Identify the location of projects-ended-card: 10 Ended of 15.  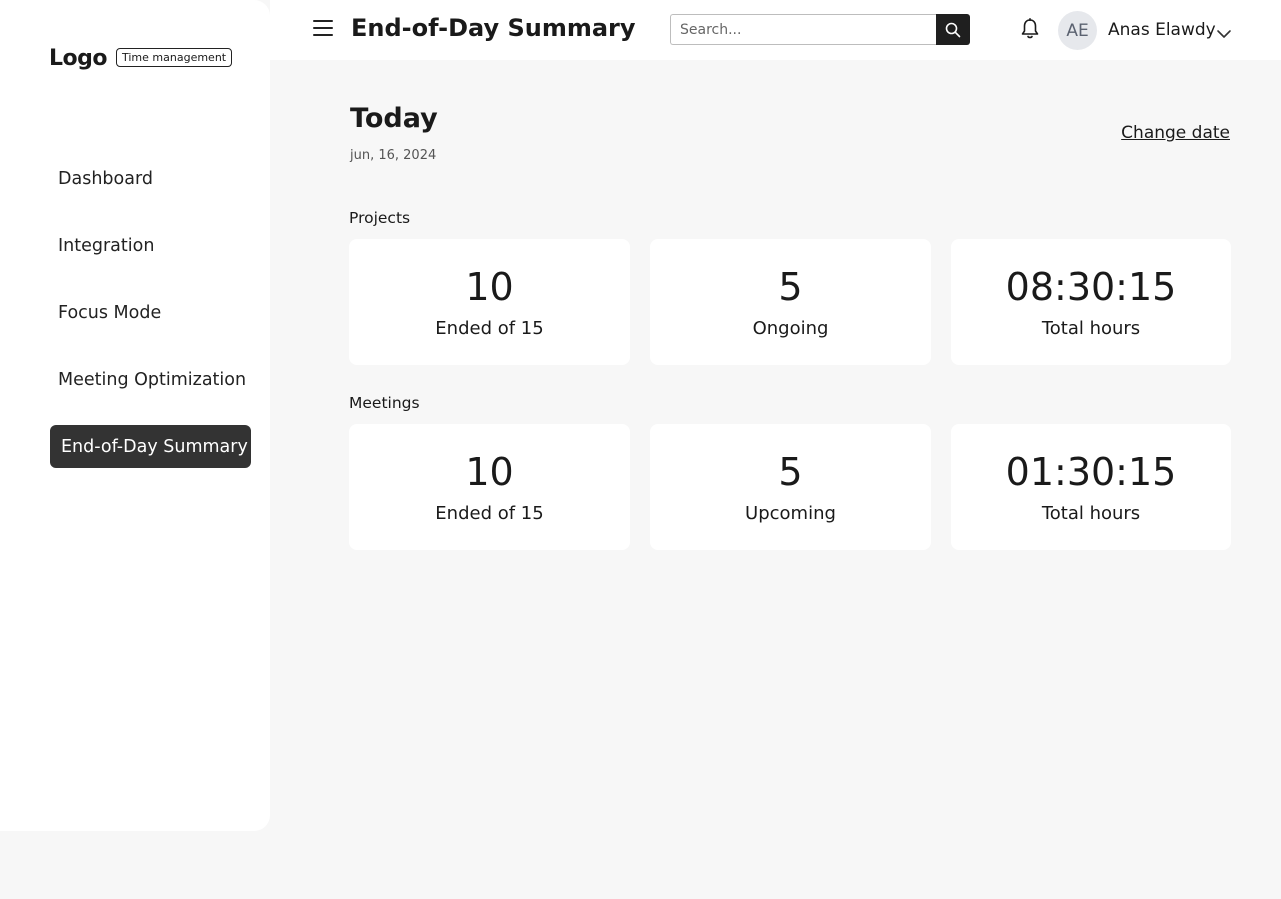
(489, 302).